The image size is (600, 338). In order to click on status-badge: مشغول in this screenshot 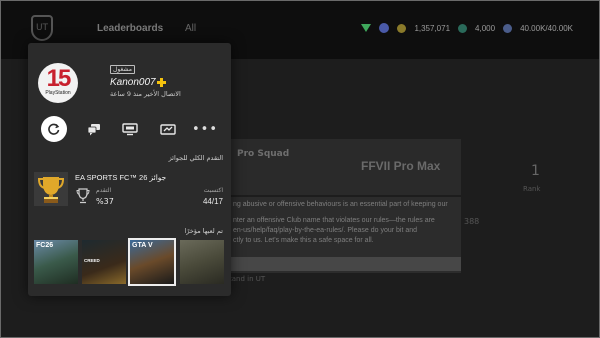, I will do `click(122, 69)`.